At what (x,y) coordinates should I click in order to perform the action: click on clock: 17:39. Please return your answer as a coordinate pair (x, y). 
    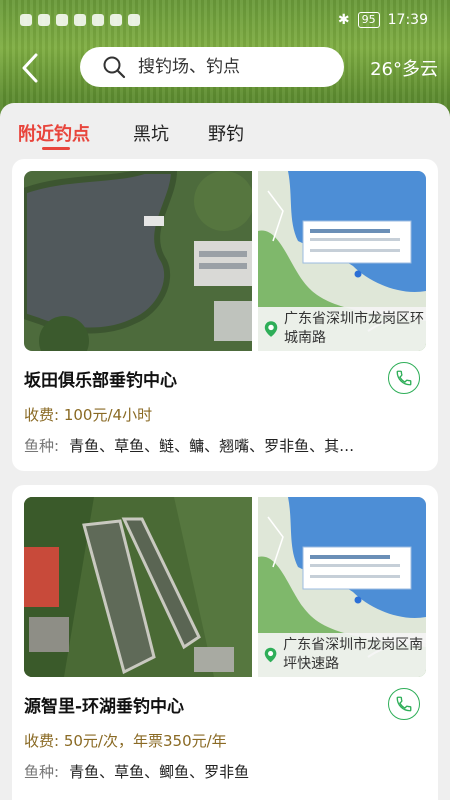
    Looking at the image, I should click on (407, 20).